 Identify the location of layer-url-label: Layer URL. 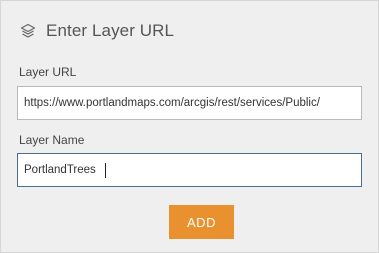
(48, 72).